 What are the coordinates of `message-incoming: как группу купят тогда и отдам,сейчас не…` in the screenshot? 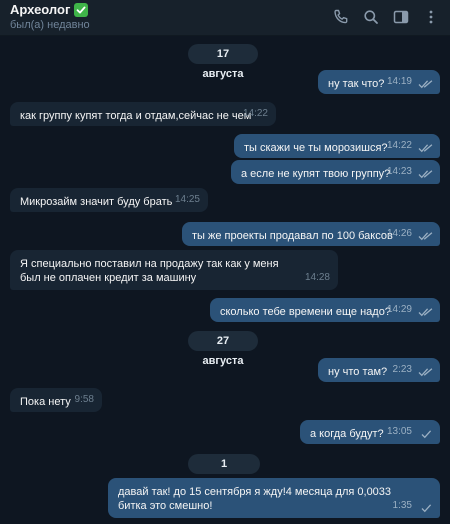 It's located at (143, 114).